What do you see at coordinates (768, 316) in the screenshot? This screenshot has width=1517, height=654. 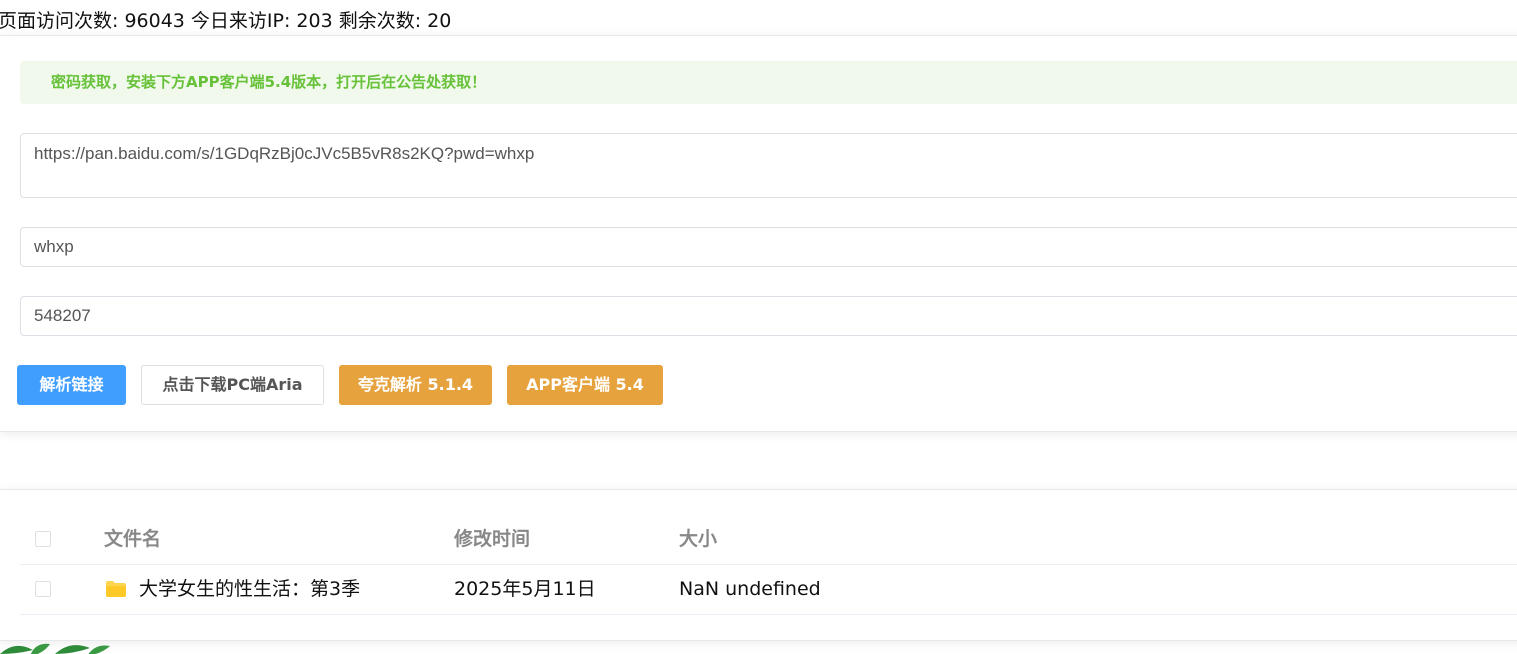 I see `access-code-input: 548207` at bounding box center [768, 316].